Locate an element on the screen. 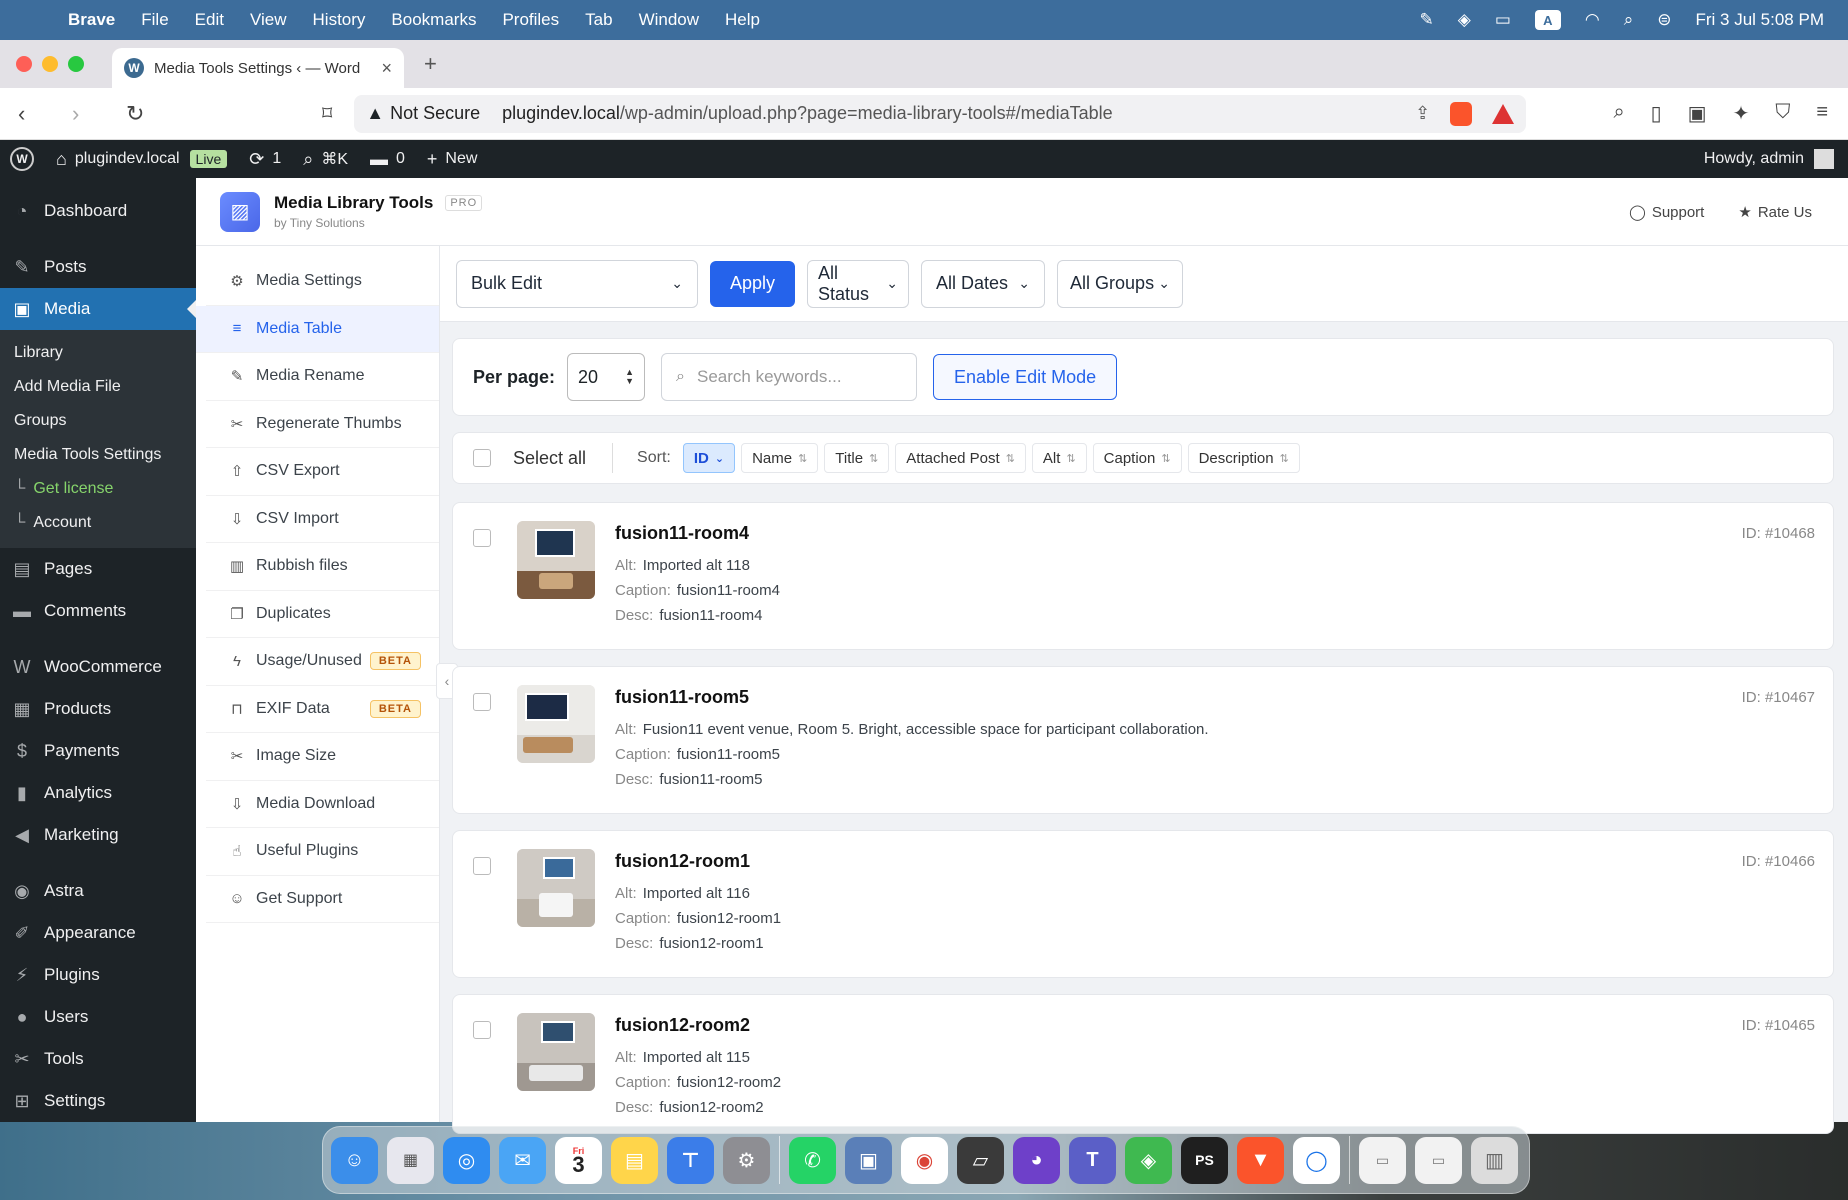 The width and height of the screenshot is (1848, 1200). menubar-clock: Fri 3 Jul 5:08 PM is located at coordinates (1760, 20).